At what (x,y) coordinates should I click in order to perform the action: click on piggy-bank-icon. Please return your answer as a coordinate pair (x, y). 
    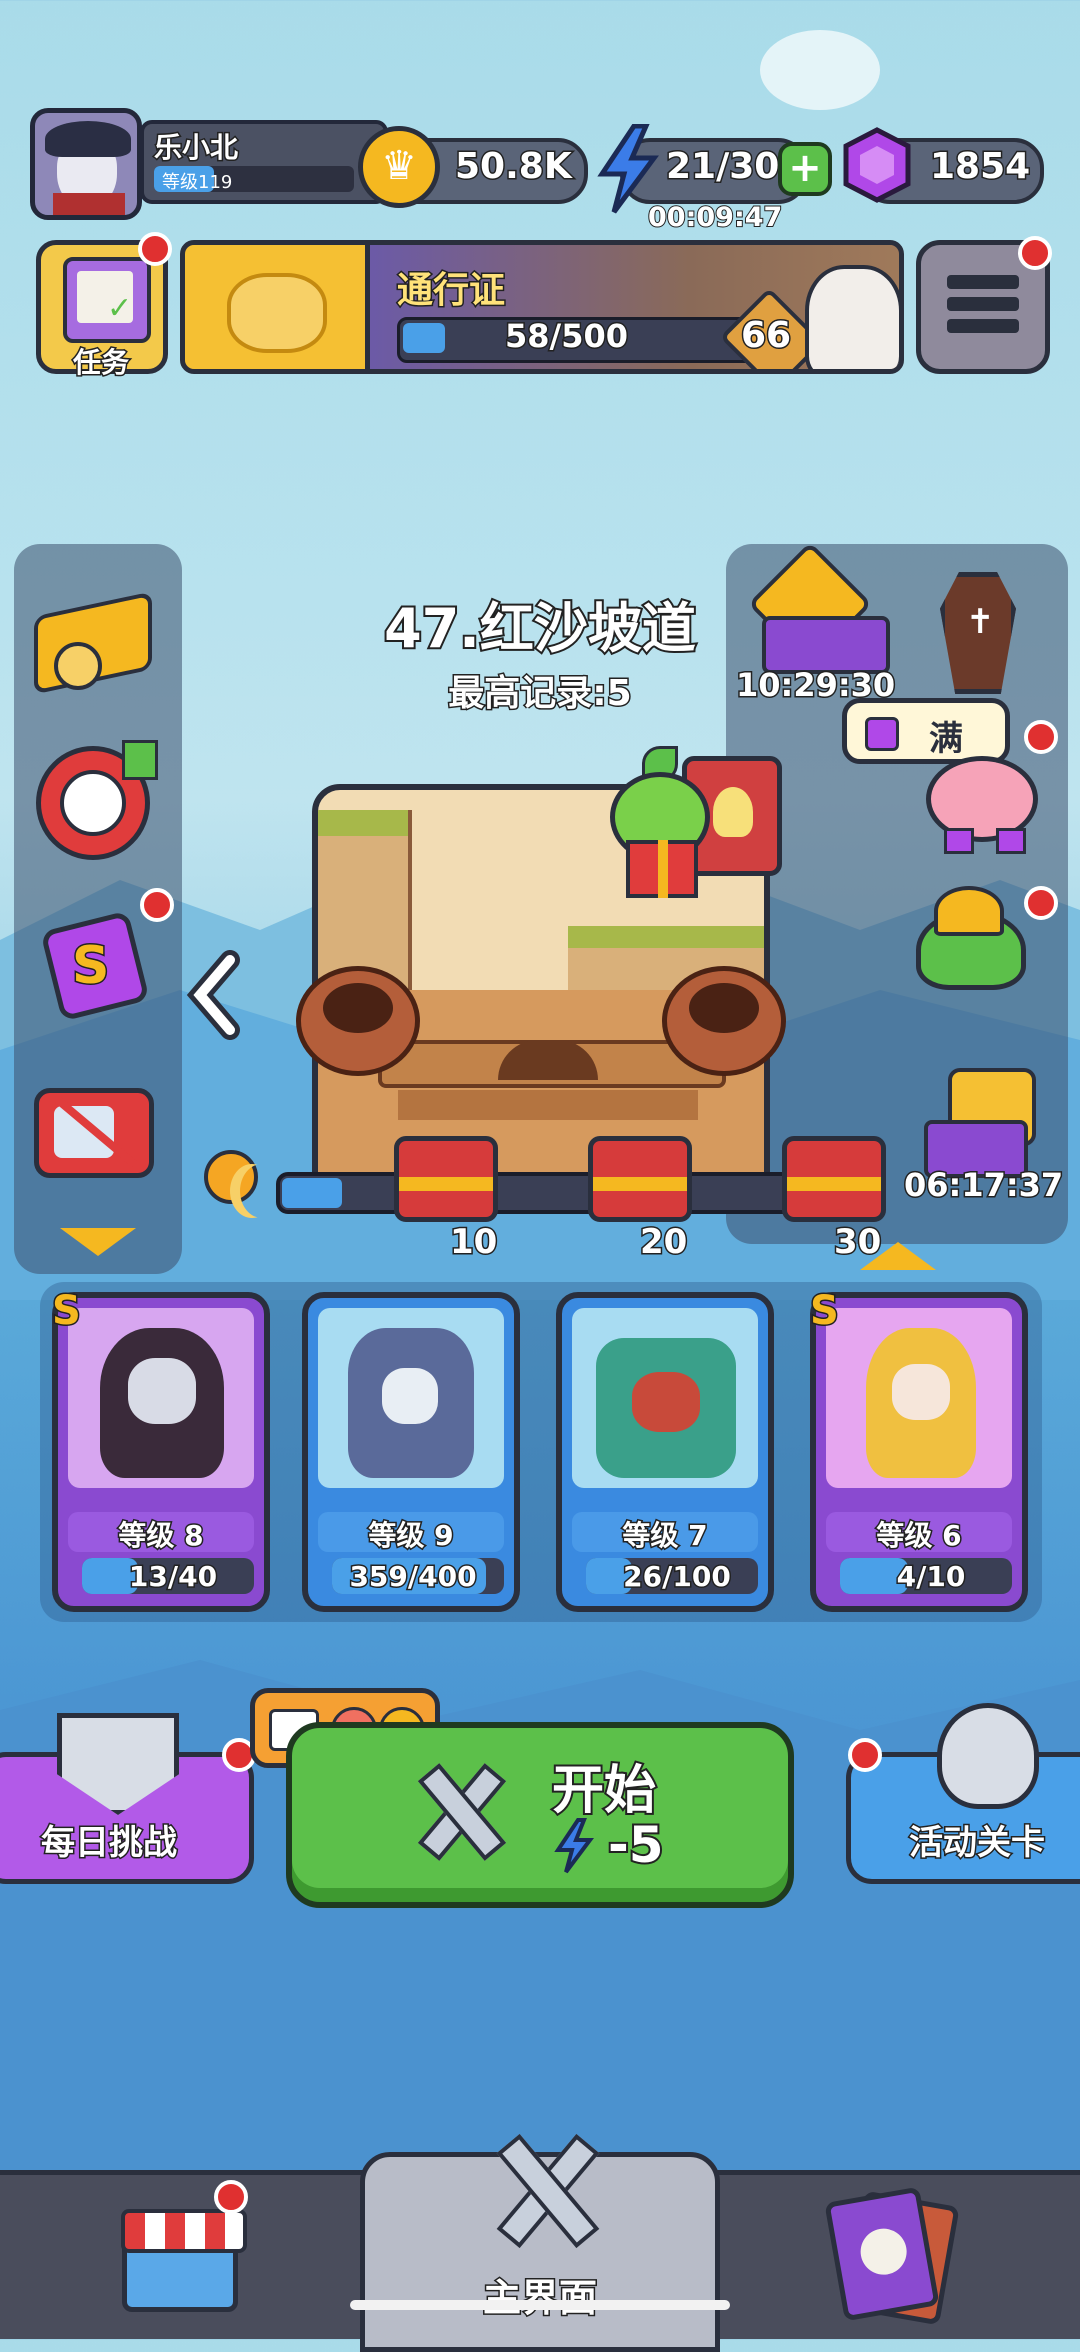
    Looking at the image, I should click on (985, 801).